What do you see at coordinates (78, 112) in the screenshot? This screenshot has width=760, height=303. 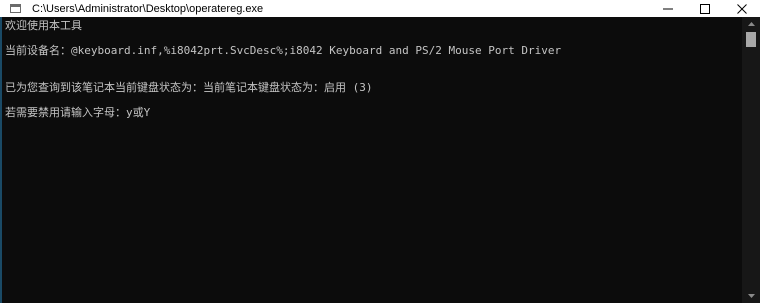 I see `console-line-disable-prompt: 若需要禁用请输入字母：y或Y` at bounding box center [78, 112].